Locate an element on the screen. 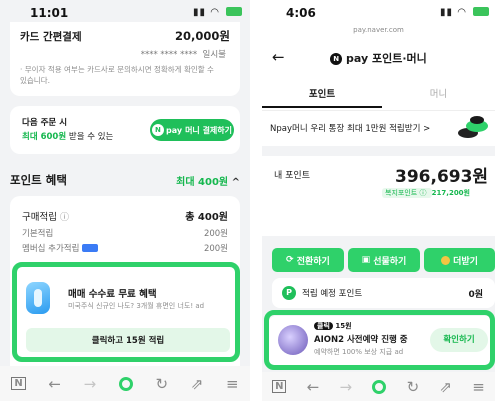 The height and width of the screenshot is (401, 495). point-p-icon: P is located at coordinates (289, 293).